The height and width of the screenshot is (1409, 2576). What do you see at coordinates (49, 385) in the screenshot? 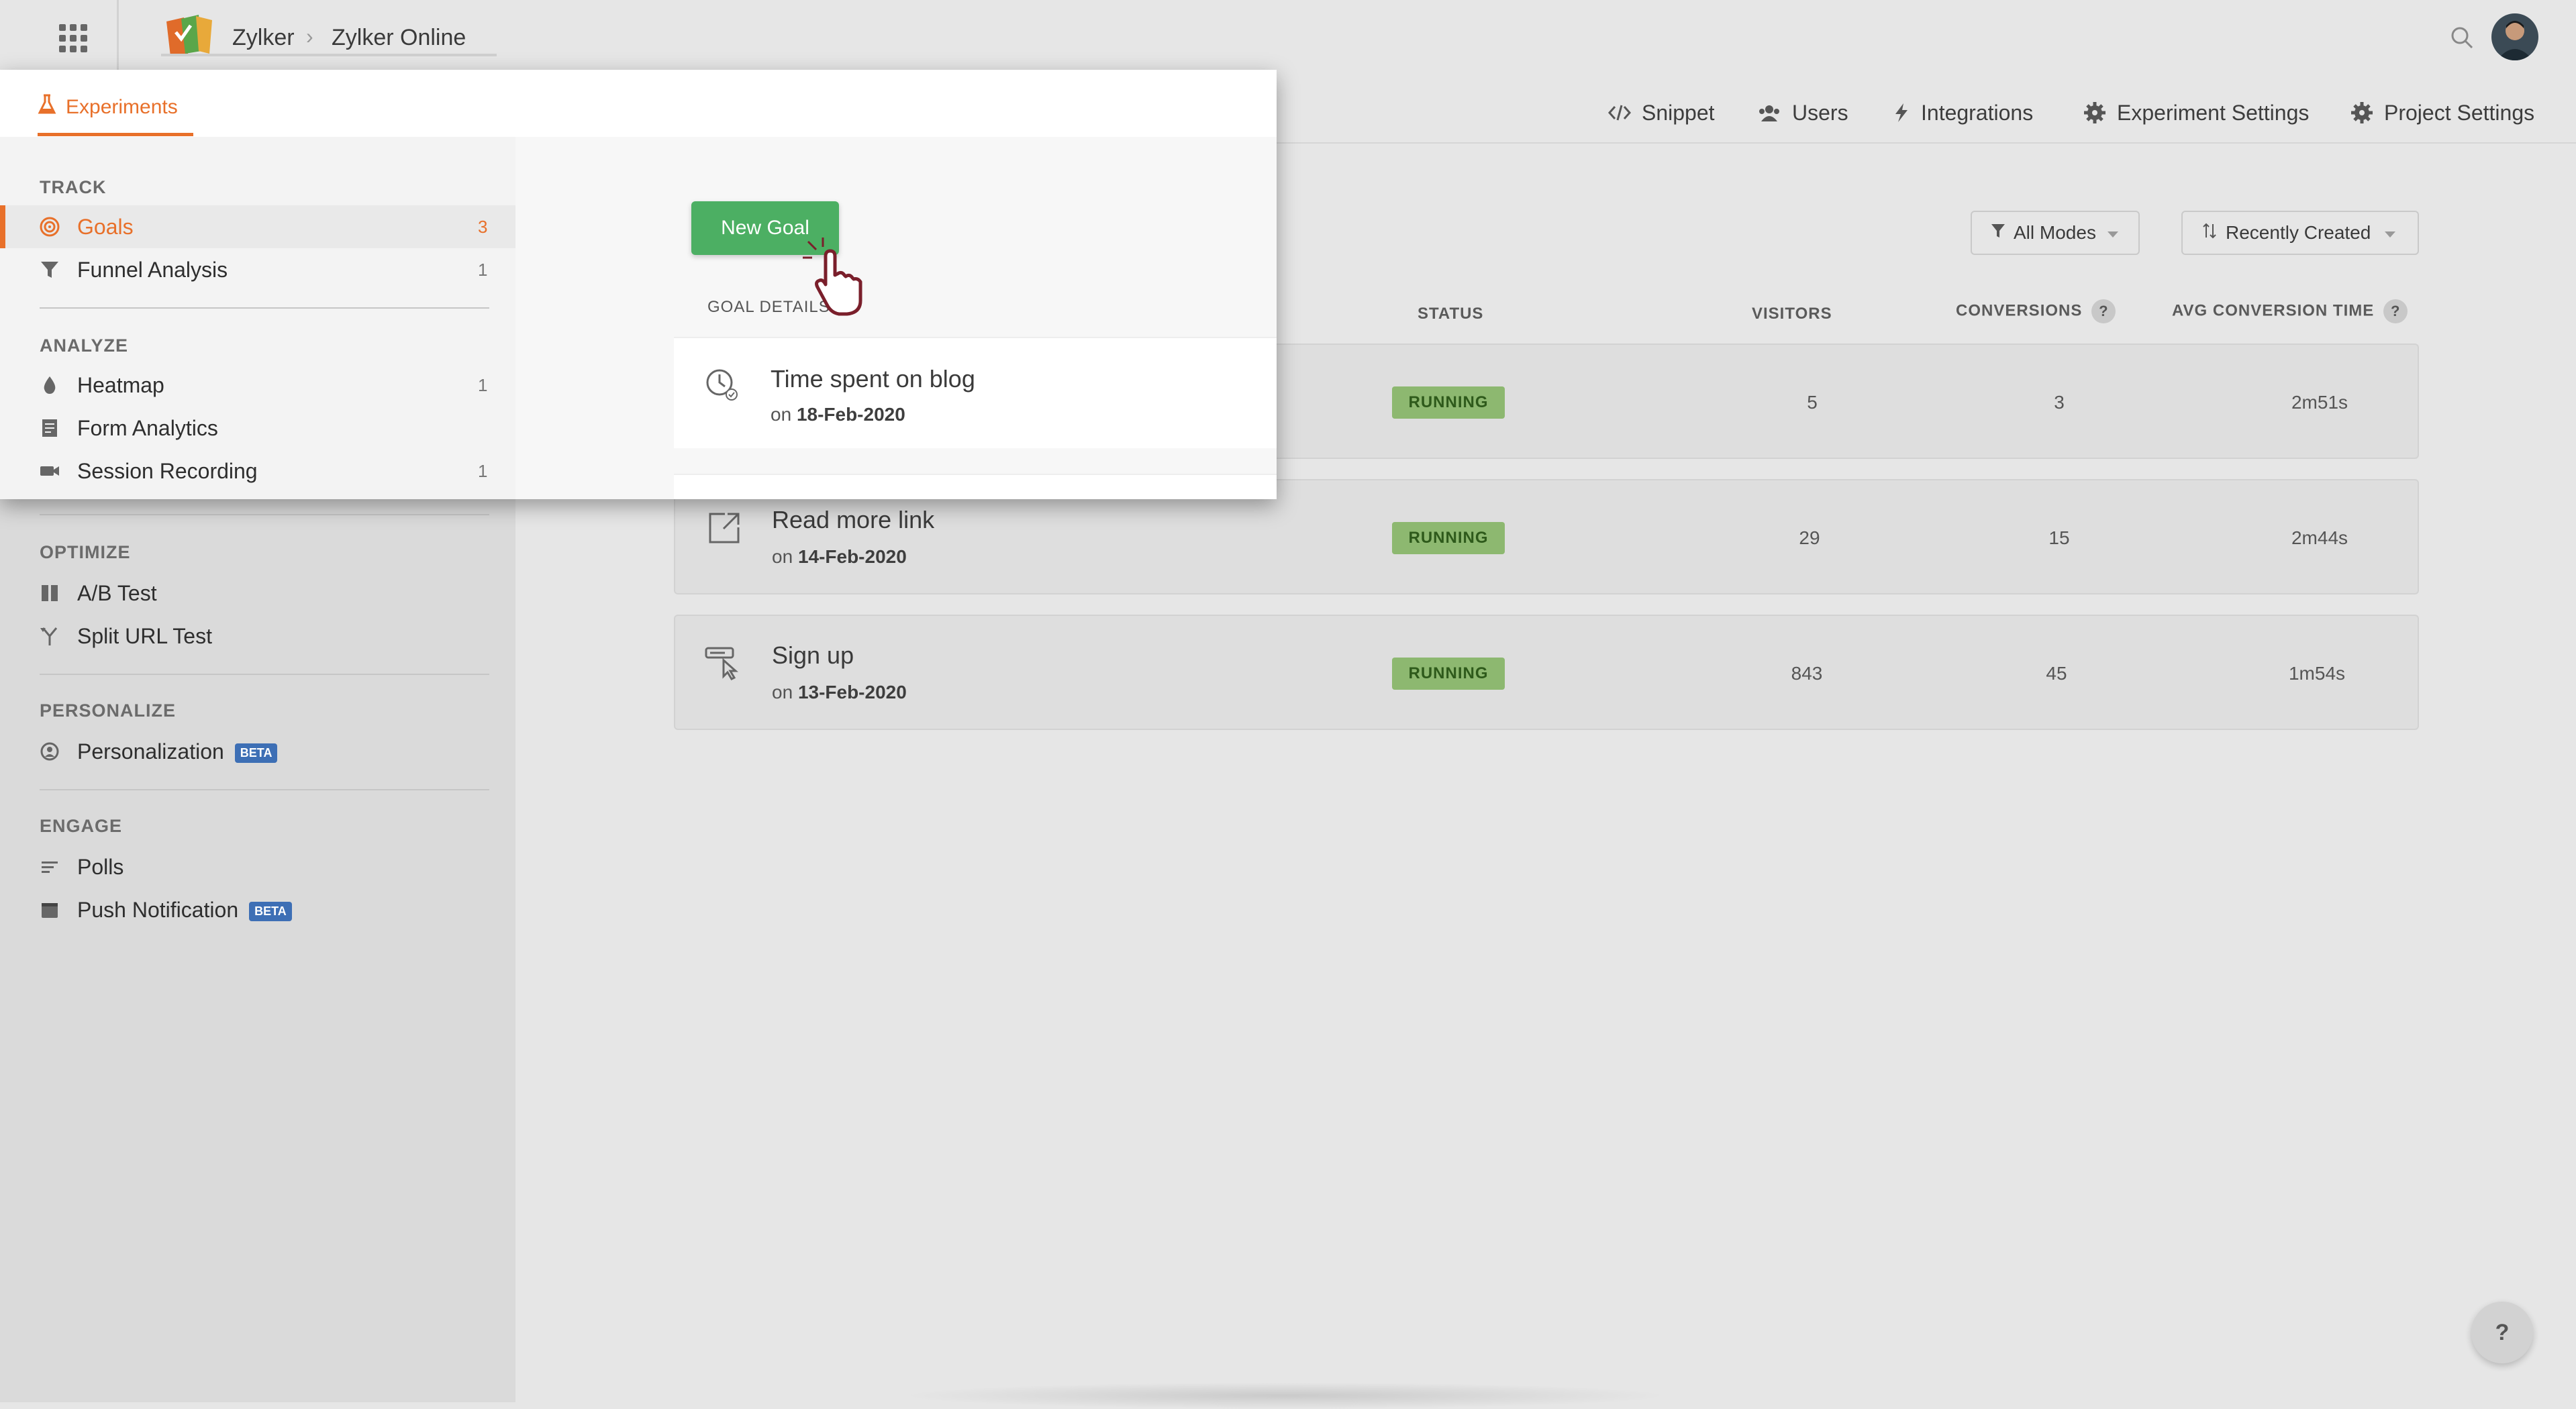
I see `heatmap-icon` at bounding box center [49, 385].